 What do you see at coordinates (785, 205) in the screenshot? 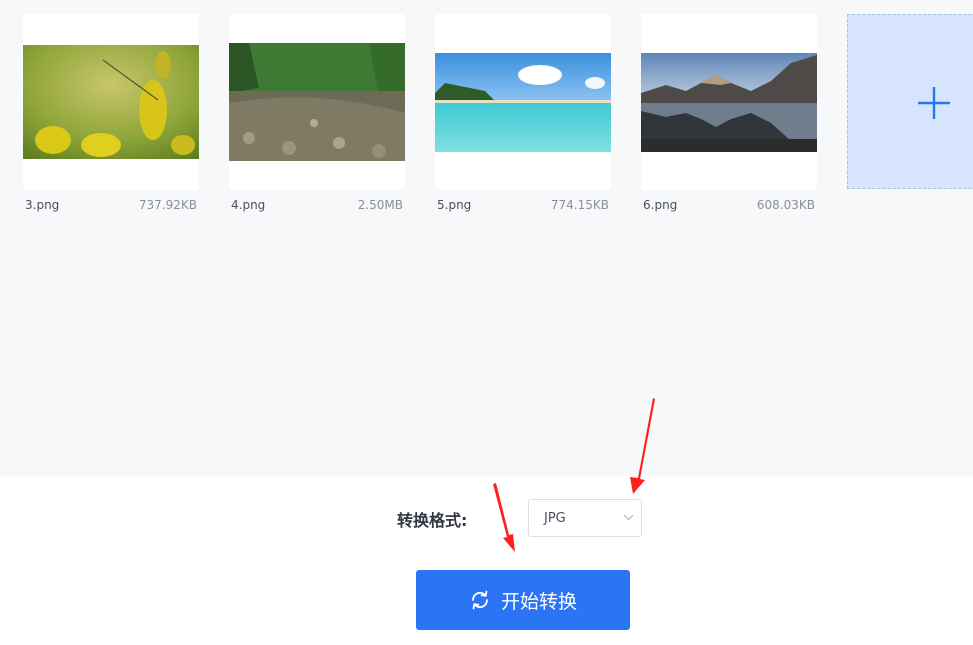
I see `file-size: 608.03KB` at bounding box center [785, 205].